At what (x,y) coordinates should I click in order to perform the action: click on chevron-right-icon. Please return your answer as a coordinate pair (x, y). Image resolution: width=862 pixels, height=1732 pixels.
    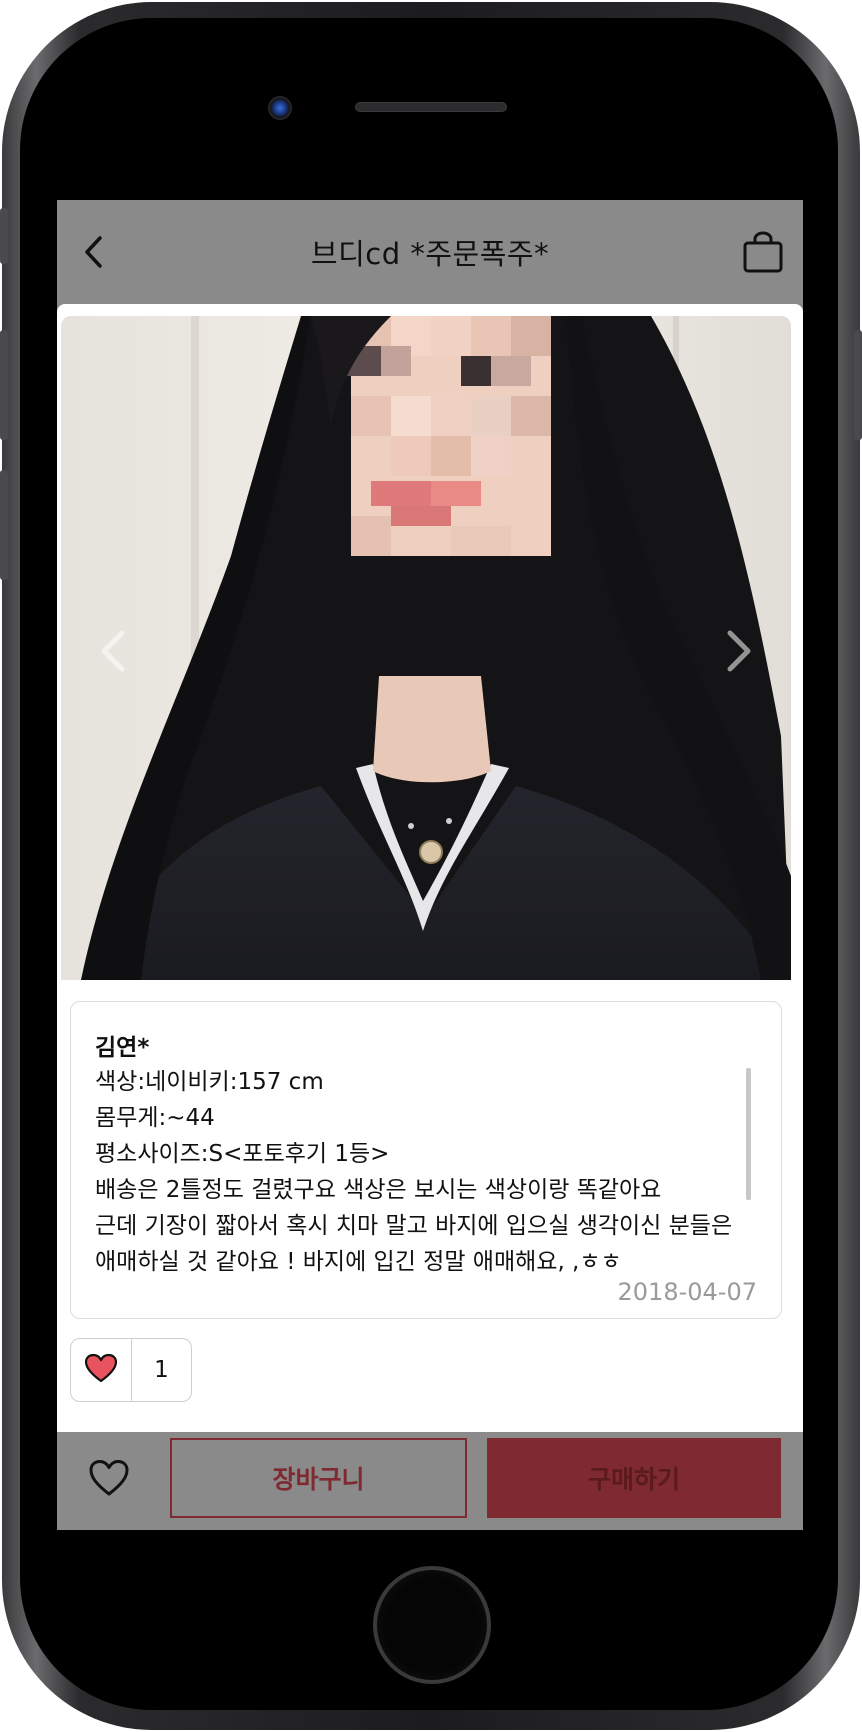
    Looking at the image, I should click on (739, 651).